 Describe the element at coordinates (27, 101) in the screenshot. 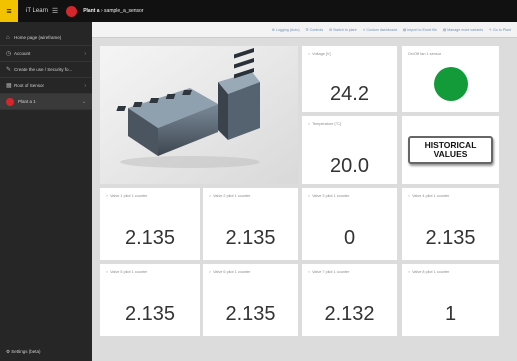

I see `sidebar-item-label: Plant a 1` at that location.